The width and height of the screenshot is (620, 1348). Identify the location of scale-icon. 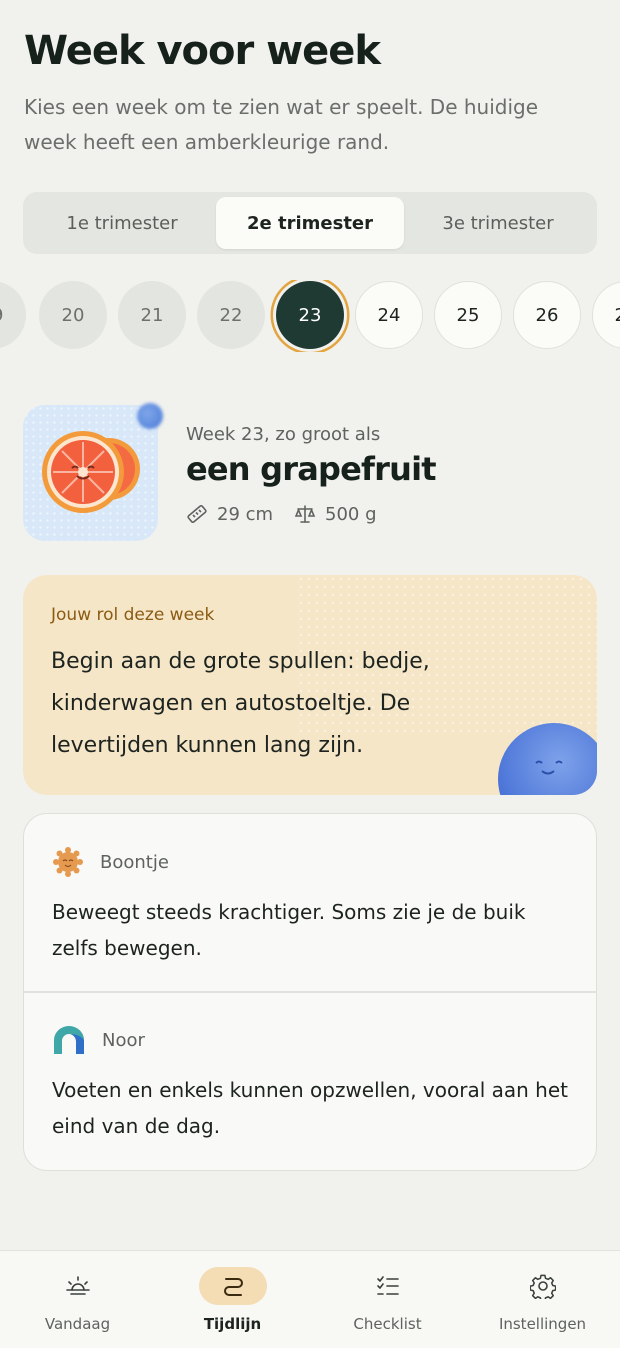
(305, 514).